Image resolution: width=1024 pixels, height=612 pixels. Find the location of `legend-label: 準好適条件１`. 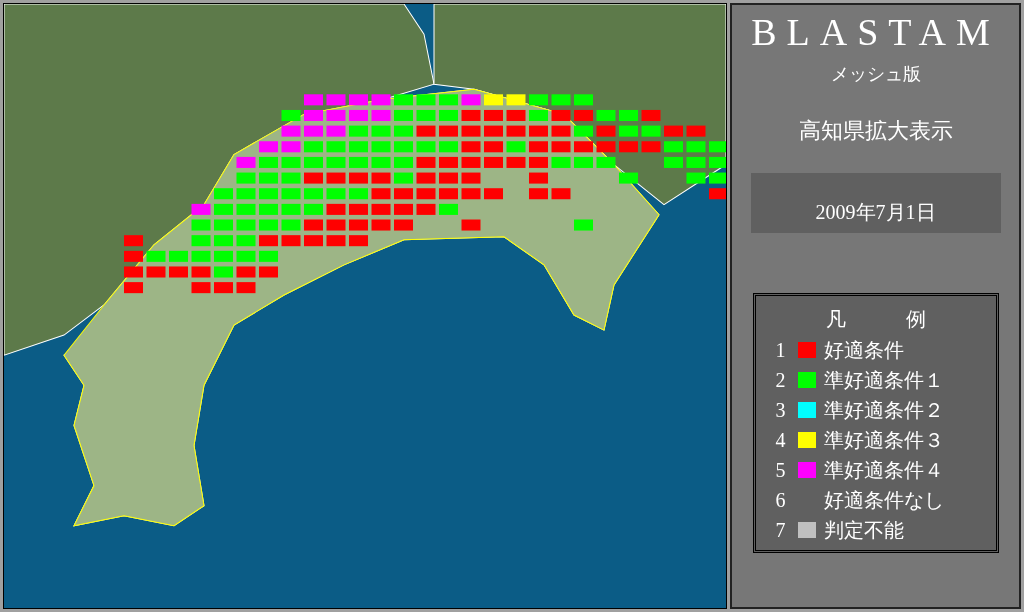

legend-label: 準好適条件１ is located at coordinates (883, 380).